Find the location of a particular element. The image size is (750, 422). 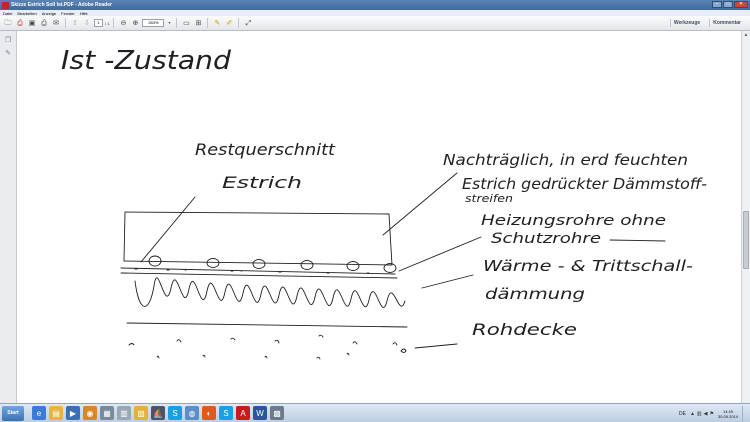

volume-icon: ◀ is located at coordinates (706, 414).